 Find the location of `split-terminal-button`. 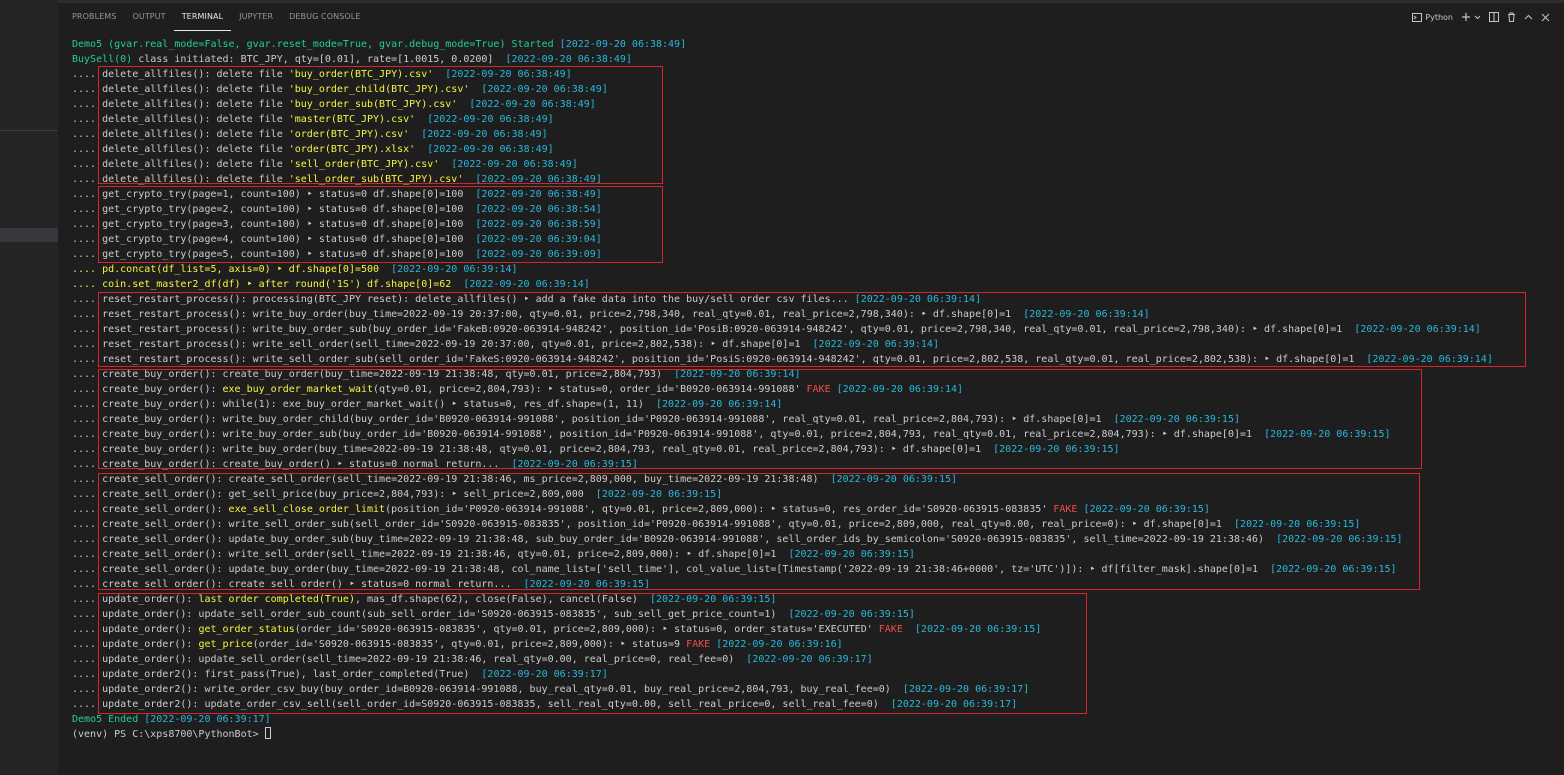

split-terminal-button is located at coordinates (1494, 17).